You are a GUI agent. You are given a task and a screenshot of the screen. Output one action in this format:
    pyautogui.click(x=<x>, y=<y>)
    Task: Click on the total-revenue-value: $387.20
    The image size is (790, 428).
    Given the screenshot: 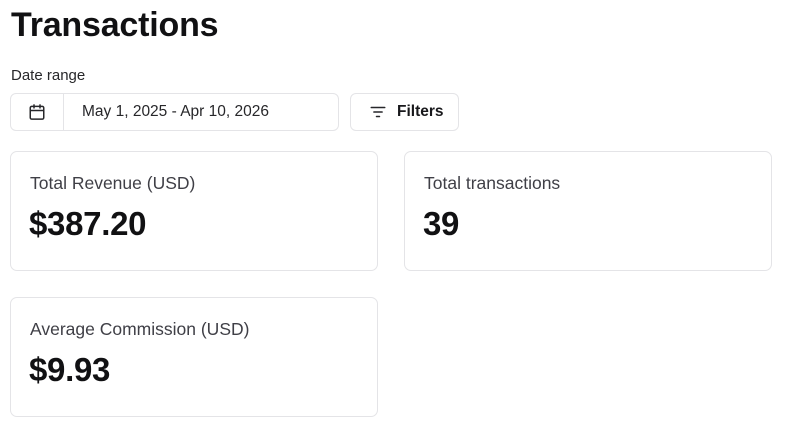 What is the action you would take?
    pyautogui.click(x=88, y=223)
    